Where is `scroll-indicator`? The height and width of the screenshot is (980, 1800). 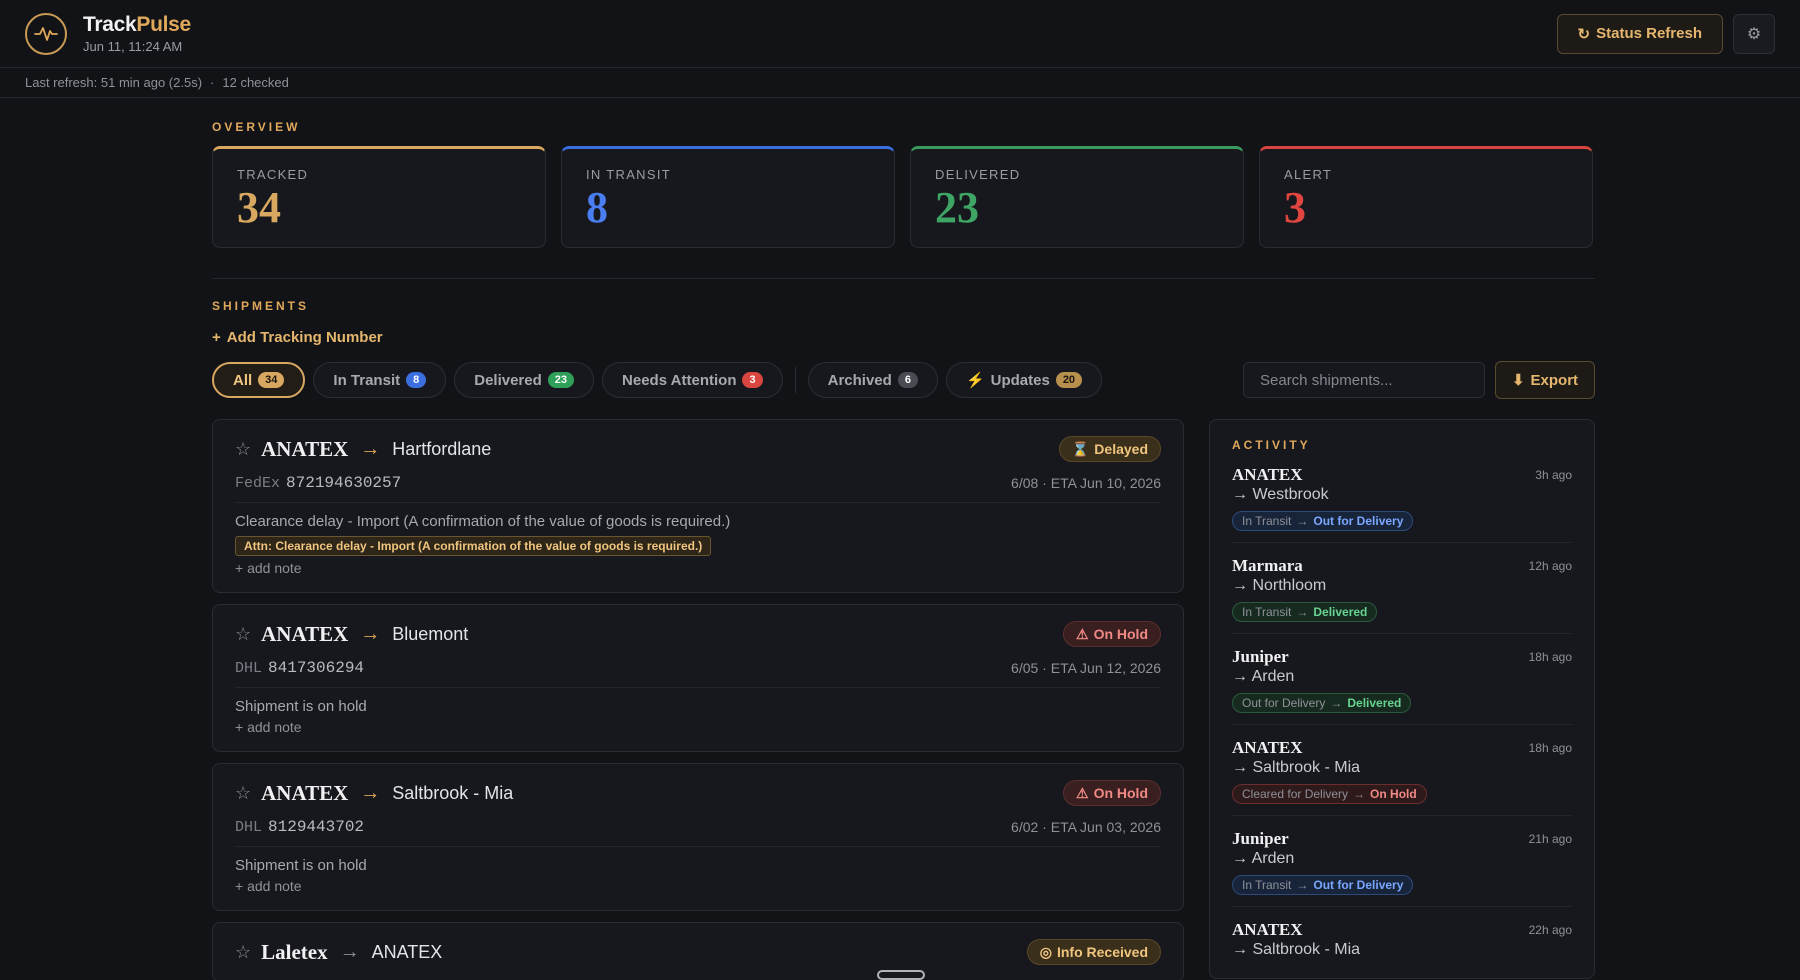 scroll-indicator is located at coordinates (901, 975).